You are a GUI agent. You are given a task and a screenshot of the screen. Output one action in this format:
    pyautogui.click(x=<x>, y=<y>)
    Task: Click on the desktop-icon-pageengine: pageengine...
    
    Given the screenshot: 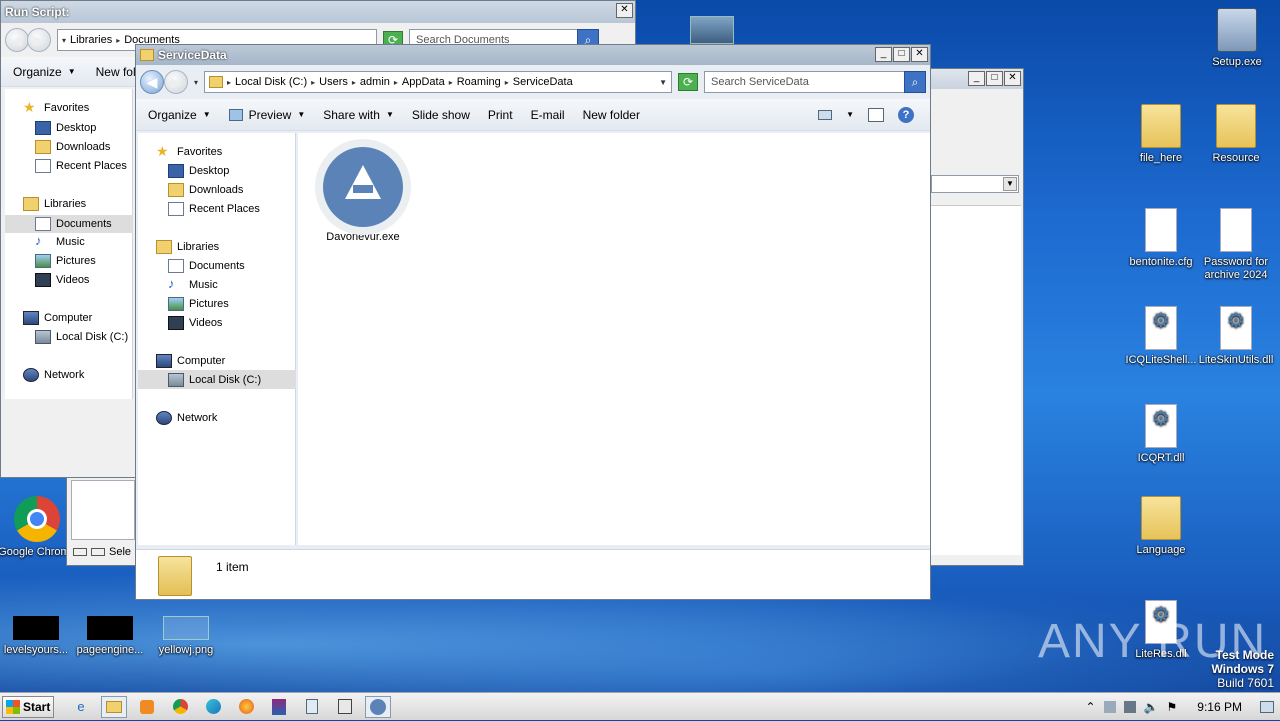 What is the action you would take?
    pyautogui.click(x=110, y=636)
    